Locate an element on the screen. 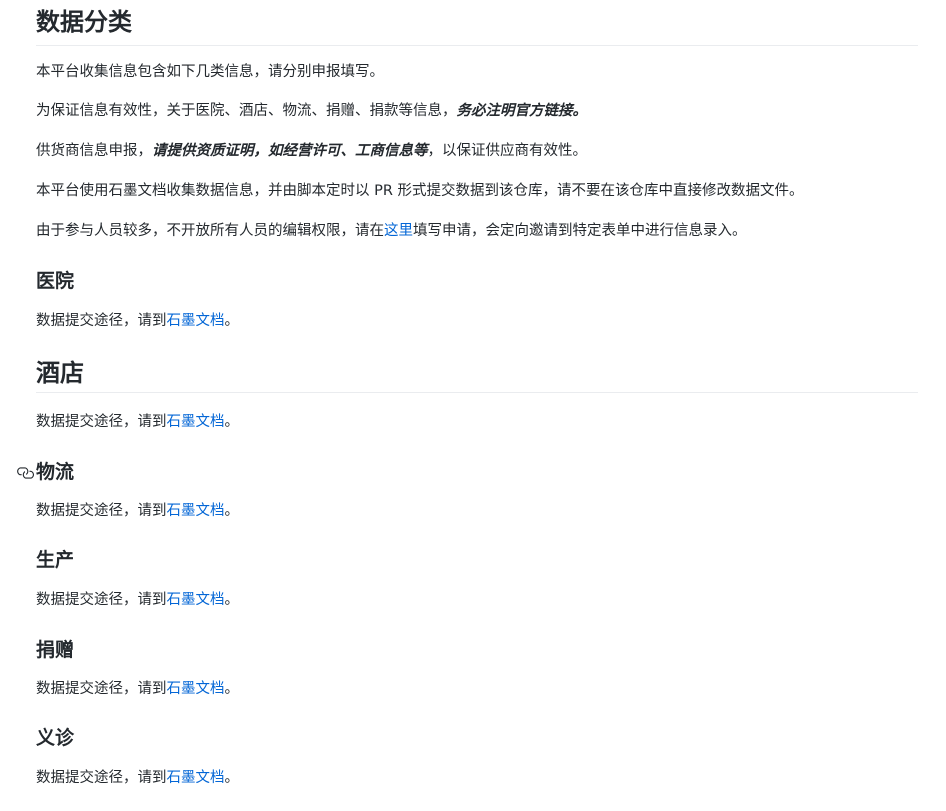  section-heading-free-clinic: 义诊 is located at coordinates (55, 738).